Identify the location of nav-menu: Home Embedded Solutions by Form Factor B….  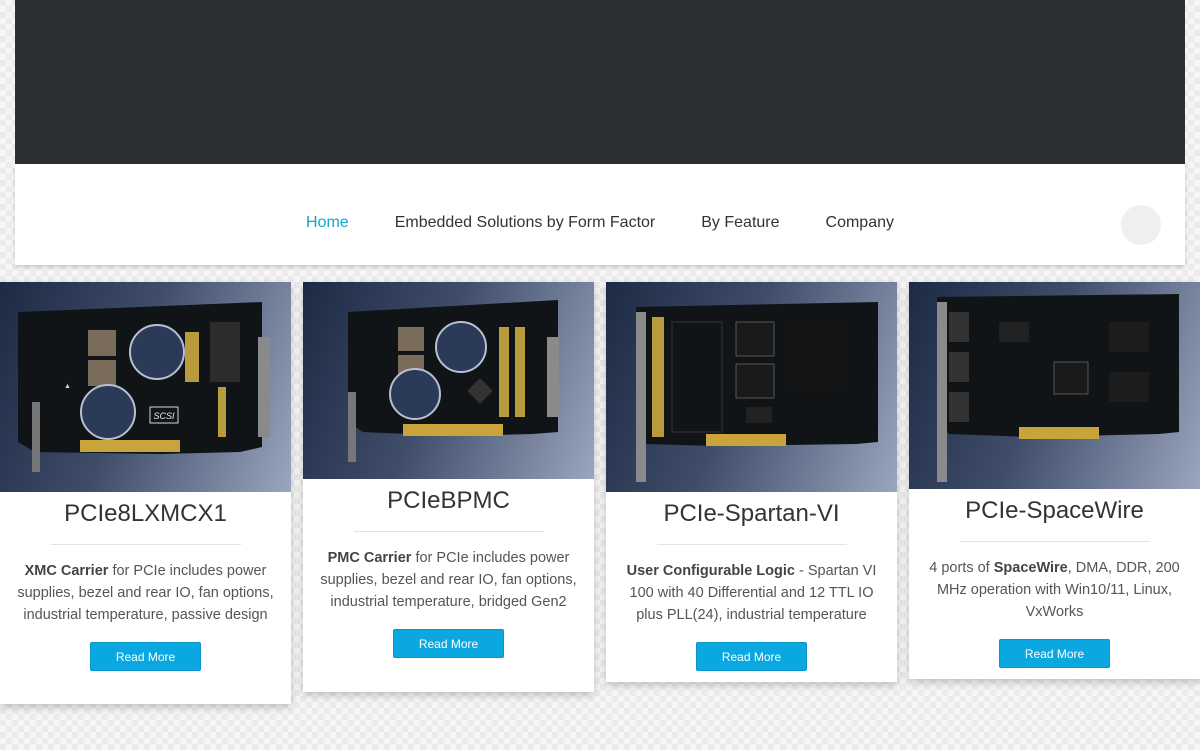
(600, 223).